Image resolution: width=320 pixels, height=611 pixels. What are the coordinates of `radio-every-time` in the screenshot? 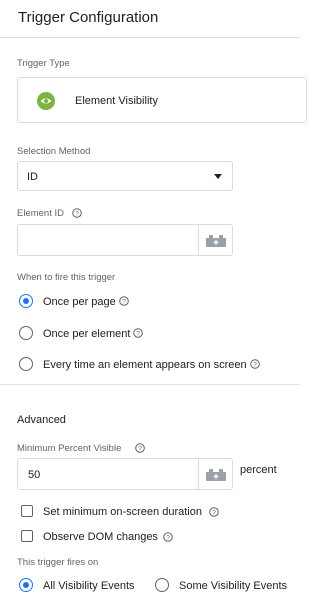 It's located at (26, 364).